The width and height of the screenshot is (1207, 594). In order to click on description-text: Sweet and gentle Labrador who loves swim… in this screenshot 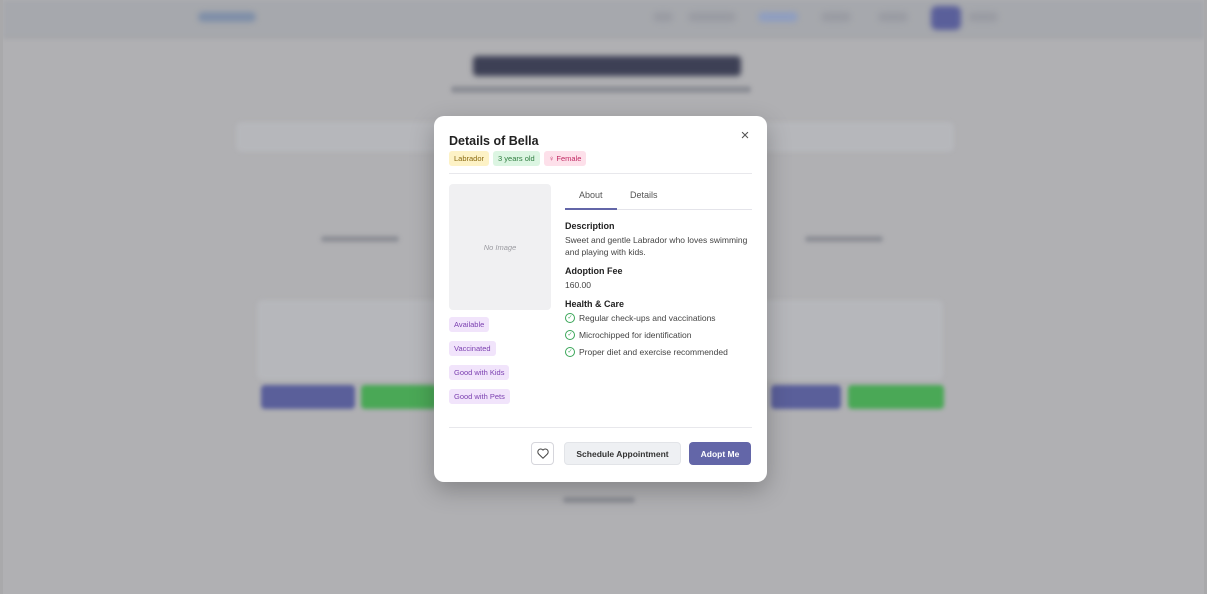, I will do `click(656, 246)`.